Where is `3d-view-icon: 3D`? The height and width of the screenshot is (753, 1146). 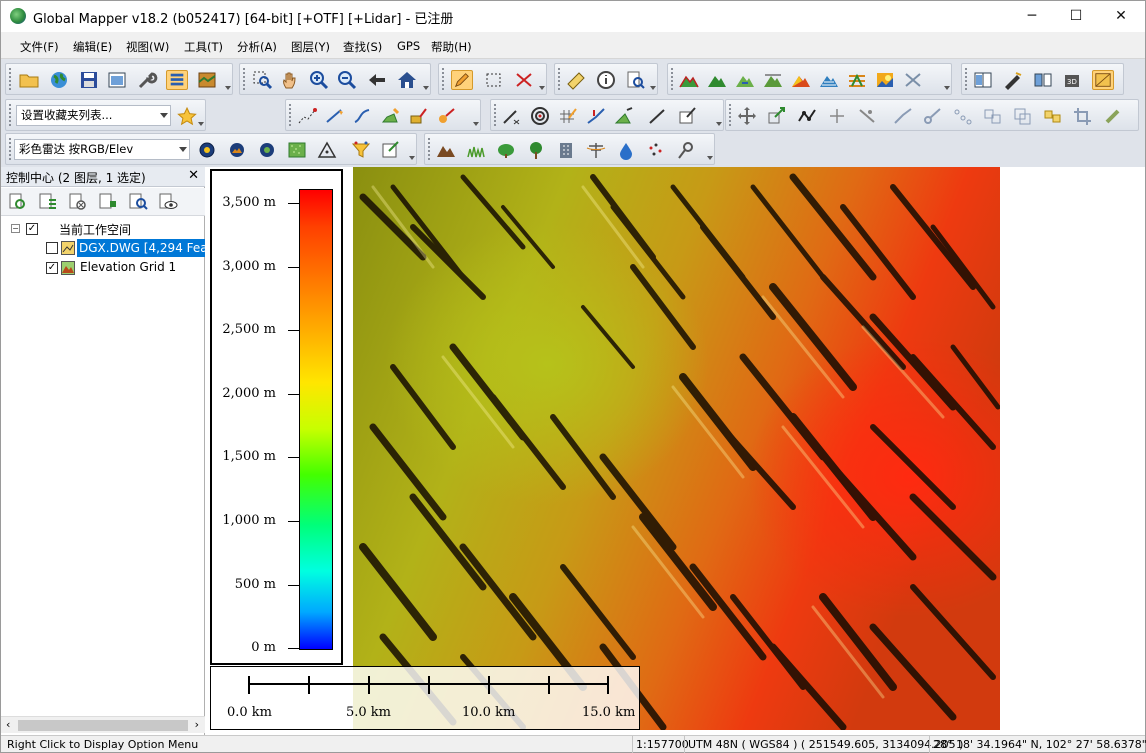
3d-view-icon: 3D is located at coordinates (1073, 80).